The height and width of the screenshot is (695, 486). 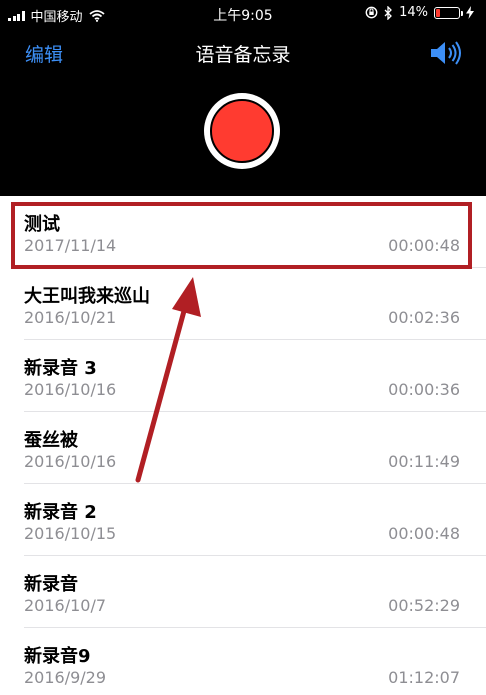 What do you see at coordinates (241, 235) in the screenshot?
I see `annotation-highlight-box` at bounding box center [241, 235].